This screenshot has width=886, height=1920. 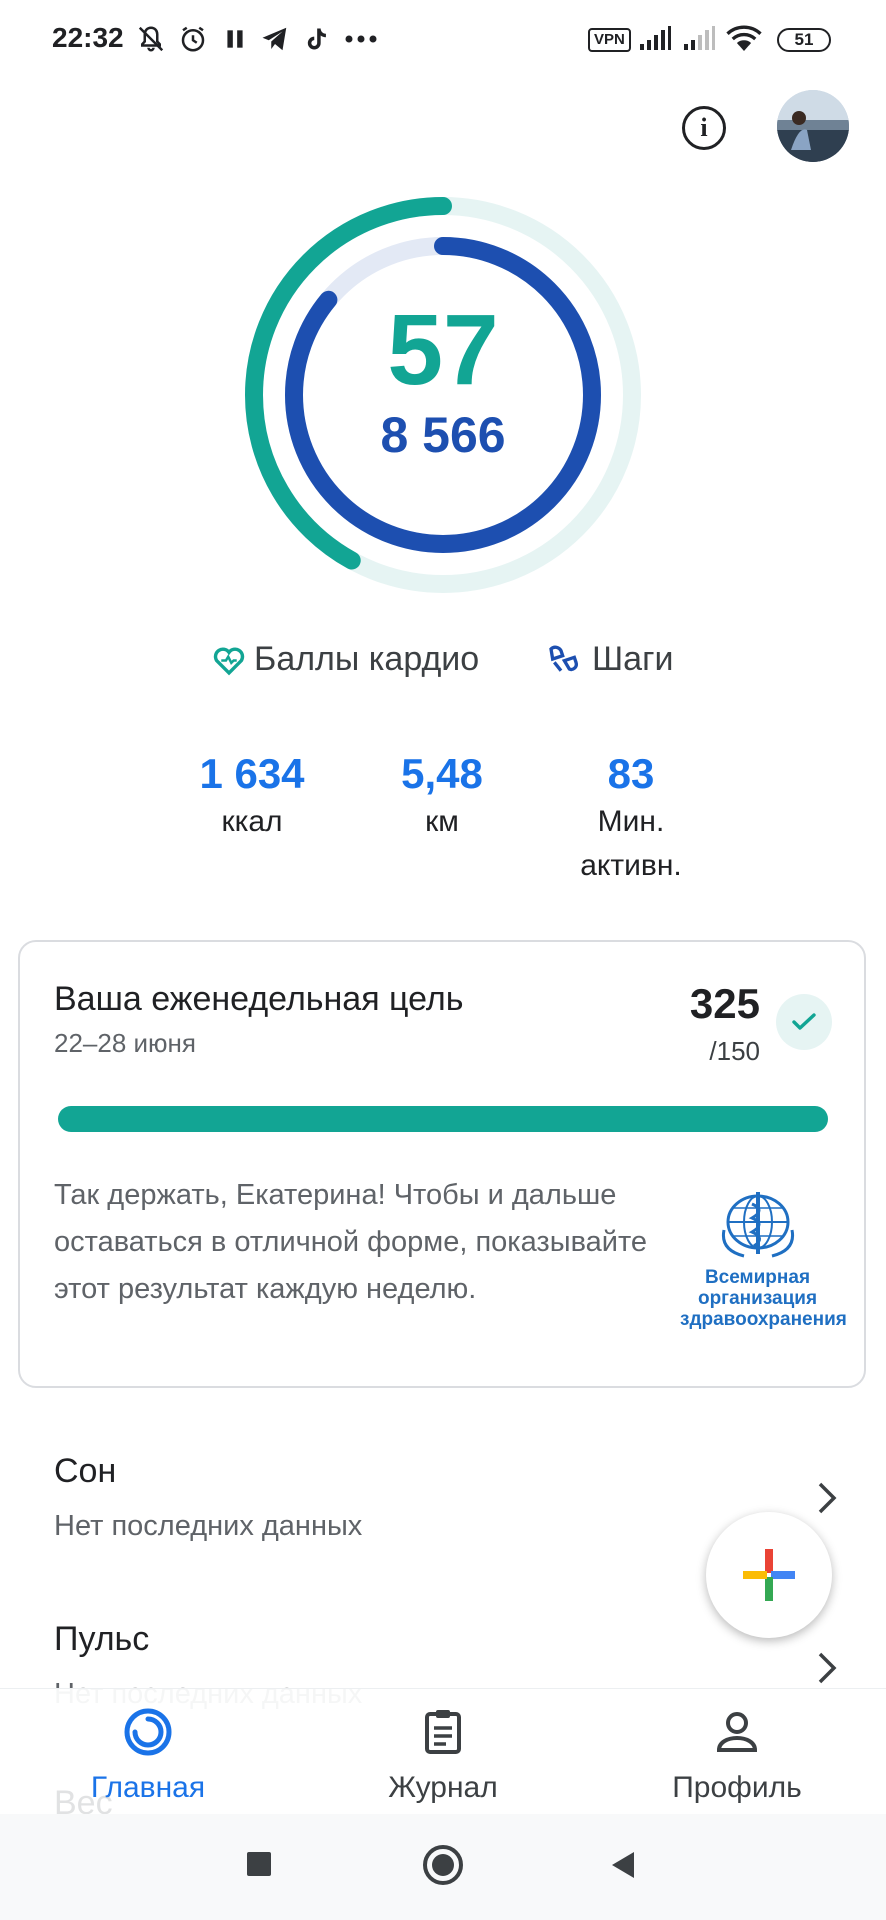 I want to click on more-dots-icon, so click(x=361, y=39).